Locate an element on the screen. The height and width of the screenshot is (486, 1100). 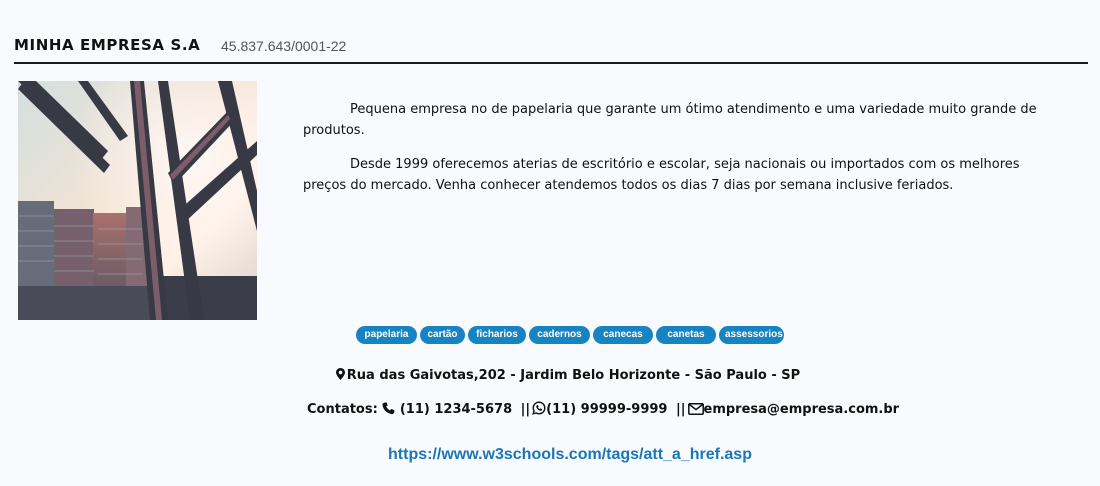
envelope-icon is located at coordinates (695, 409).